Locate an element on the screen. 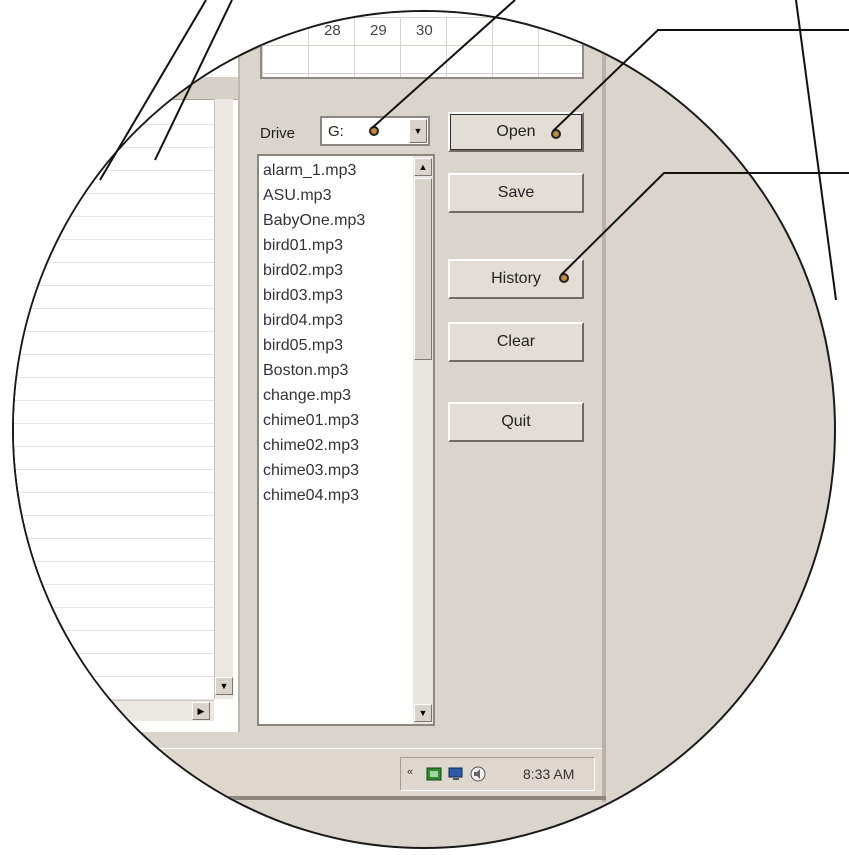 This screenshot has height=855, width=849. volume-icon is located at coordinates (478, 774).